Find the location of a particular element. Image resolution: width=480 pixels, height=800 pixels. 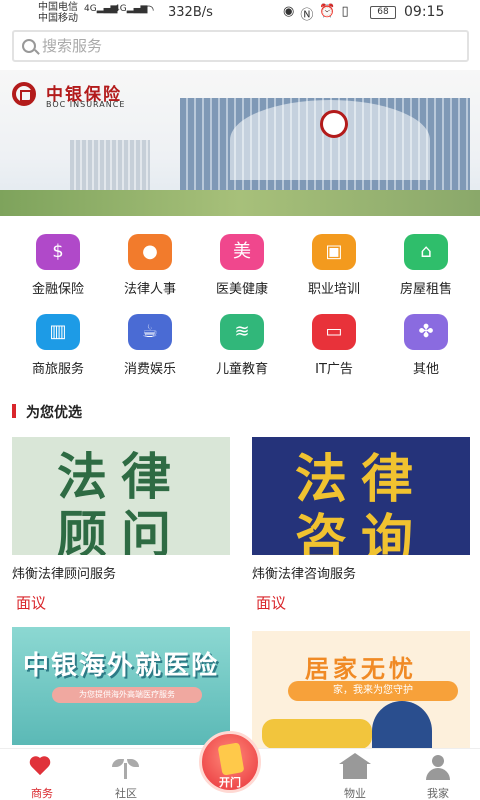

carrier-labels: 中国电信 中国移动 is located at coordinates (58, 13).